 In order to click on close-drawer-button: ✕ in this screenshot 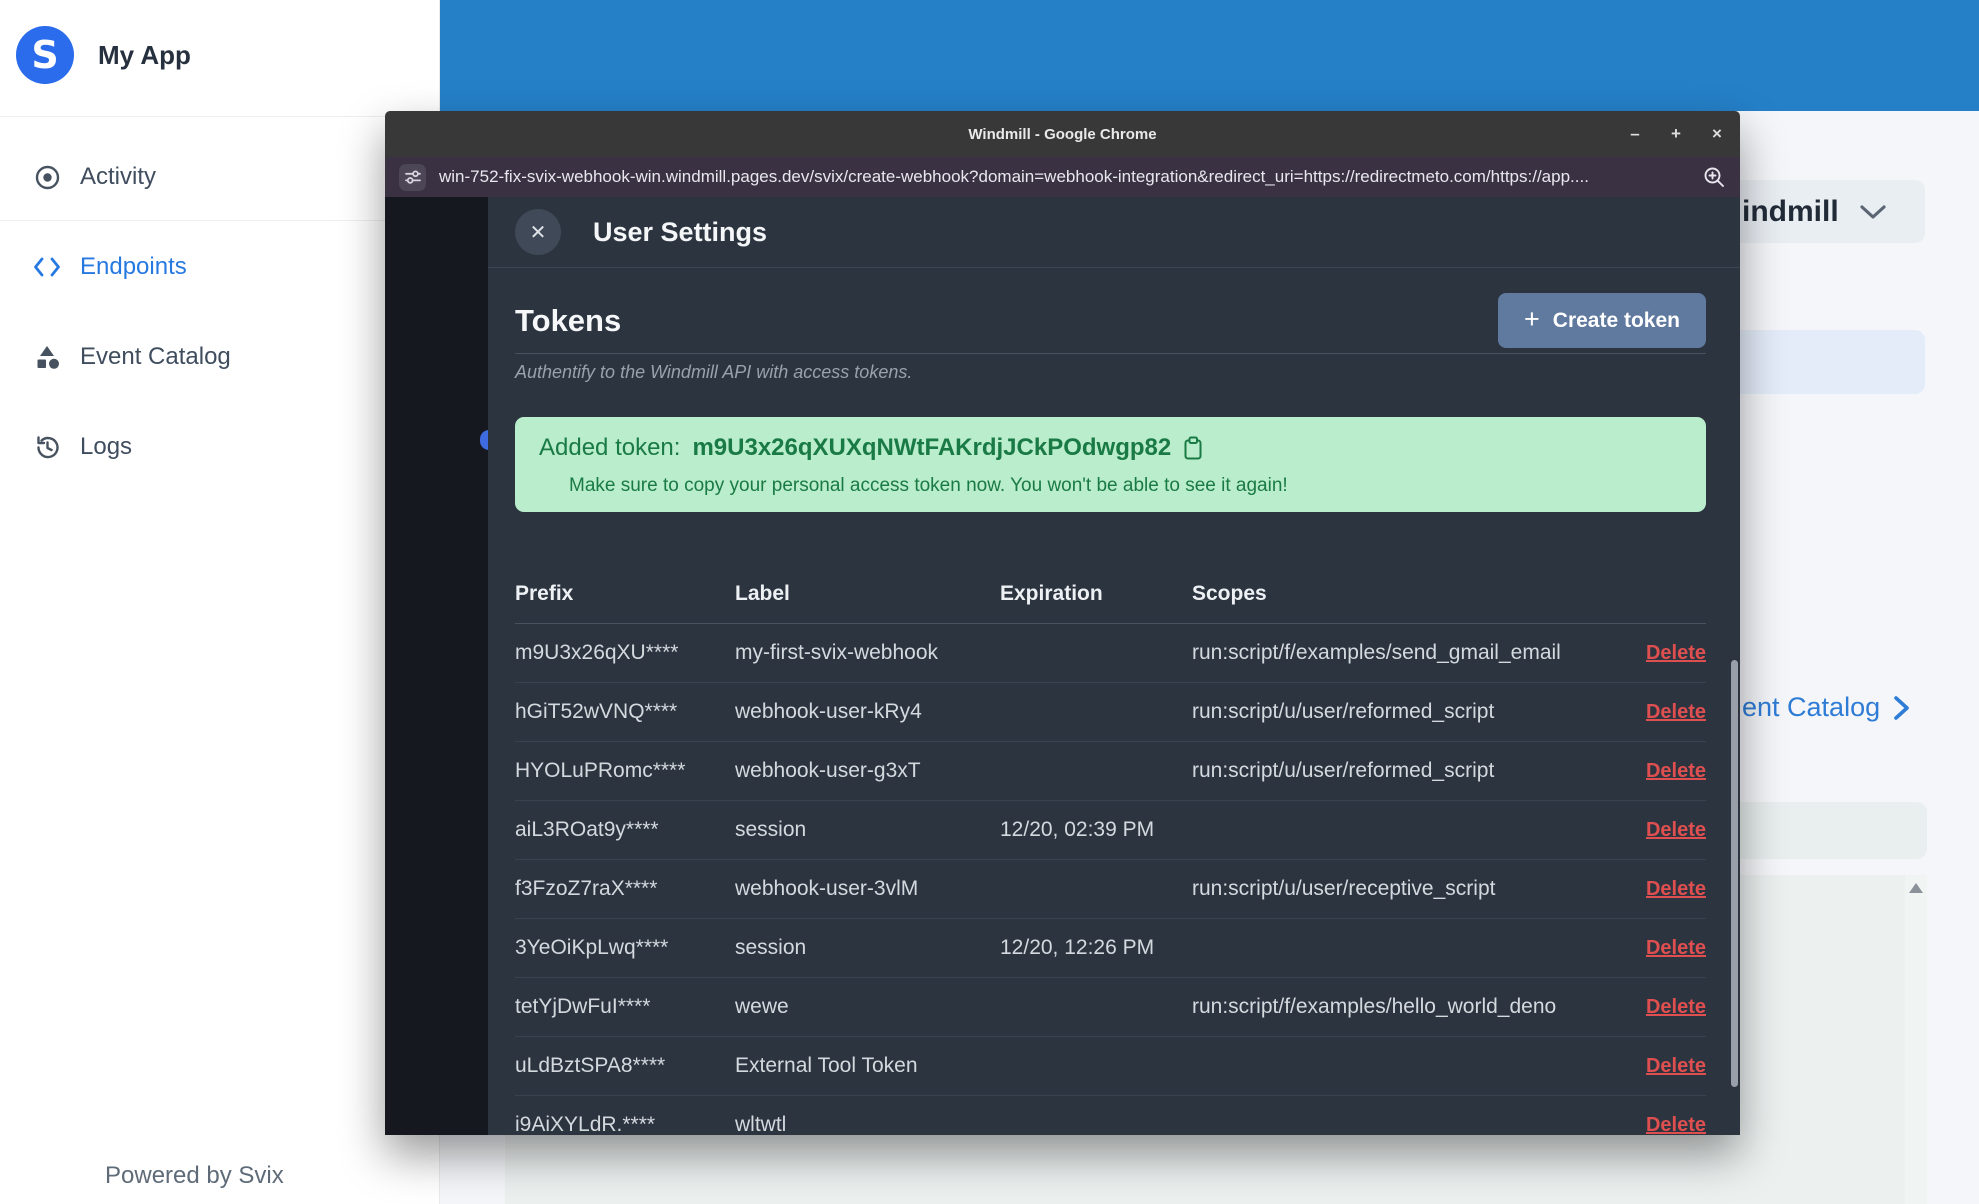, I will do `click(538, 232)`.